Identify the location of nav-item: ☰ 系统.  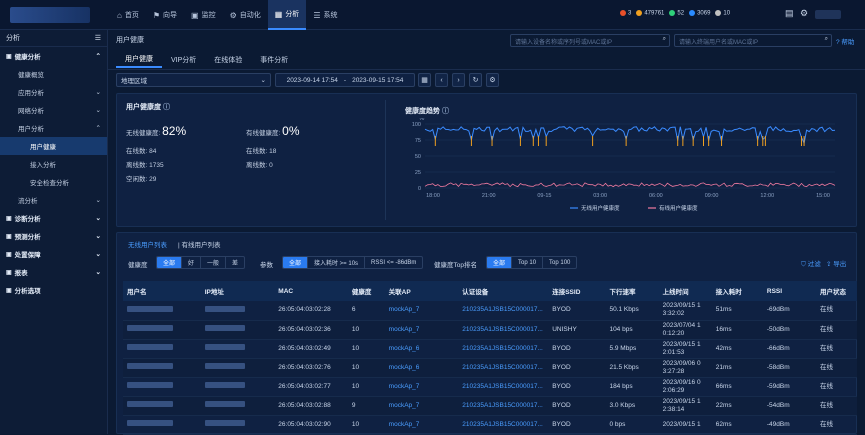
(325, 15).